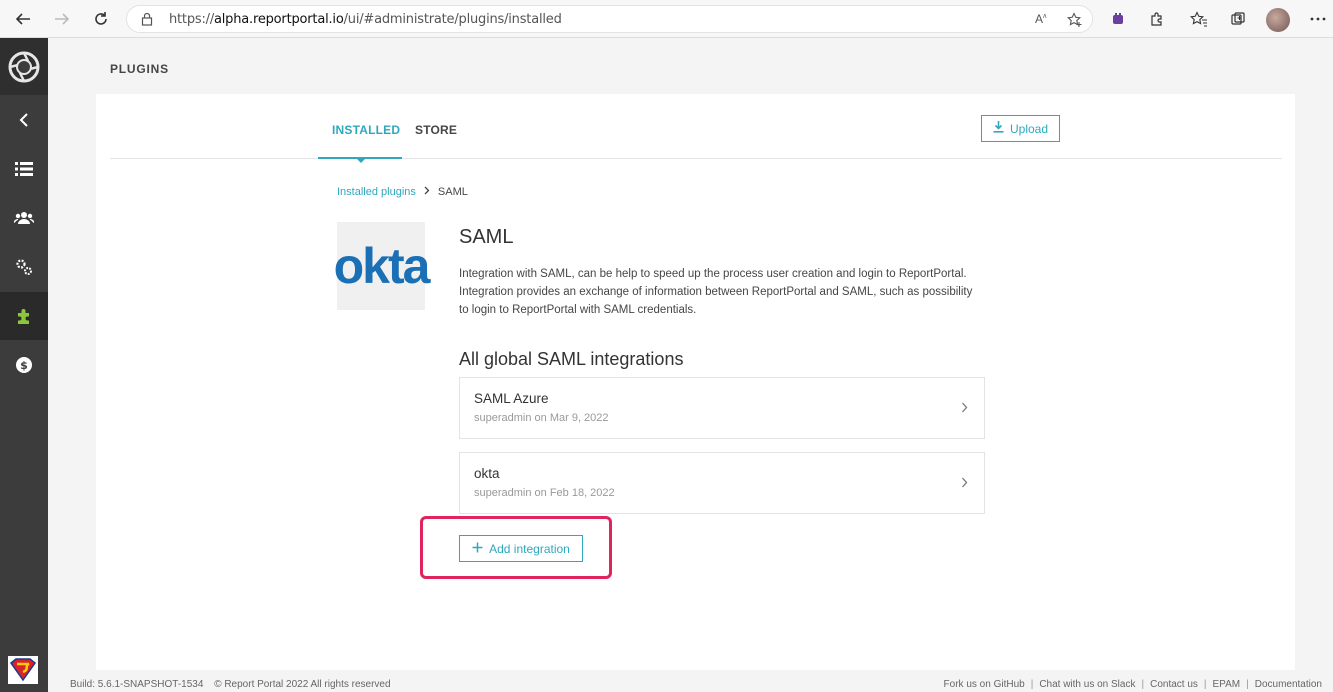  What do you see at coordinates (1043, 20) in the screenshot?
I see `read-aloud-icon: Aʌ` at bounding box center [1043, 20].